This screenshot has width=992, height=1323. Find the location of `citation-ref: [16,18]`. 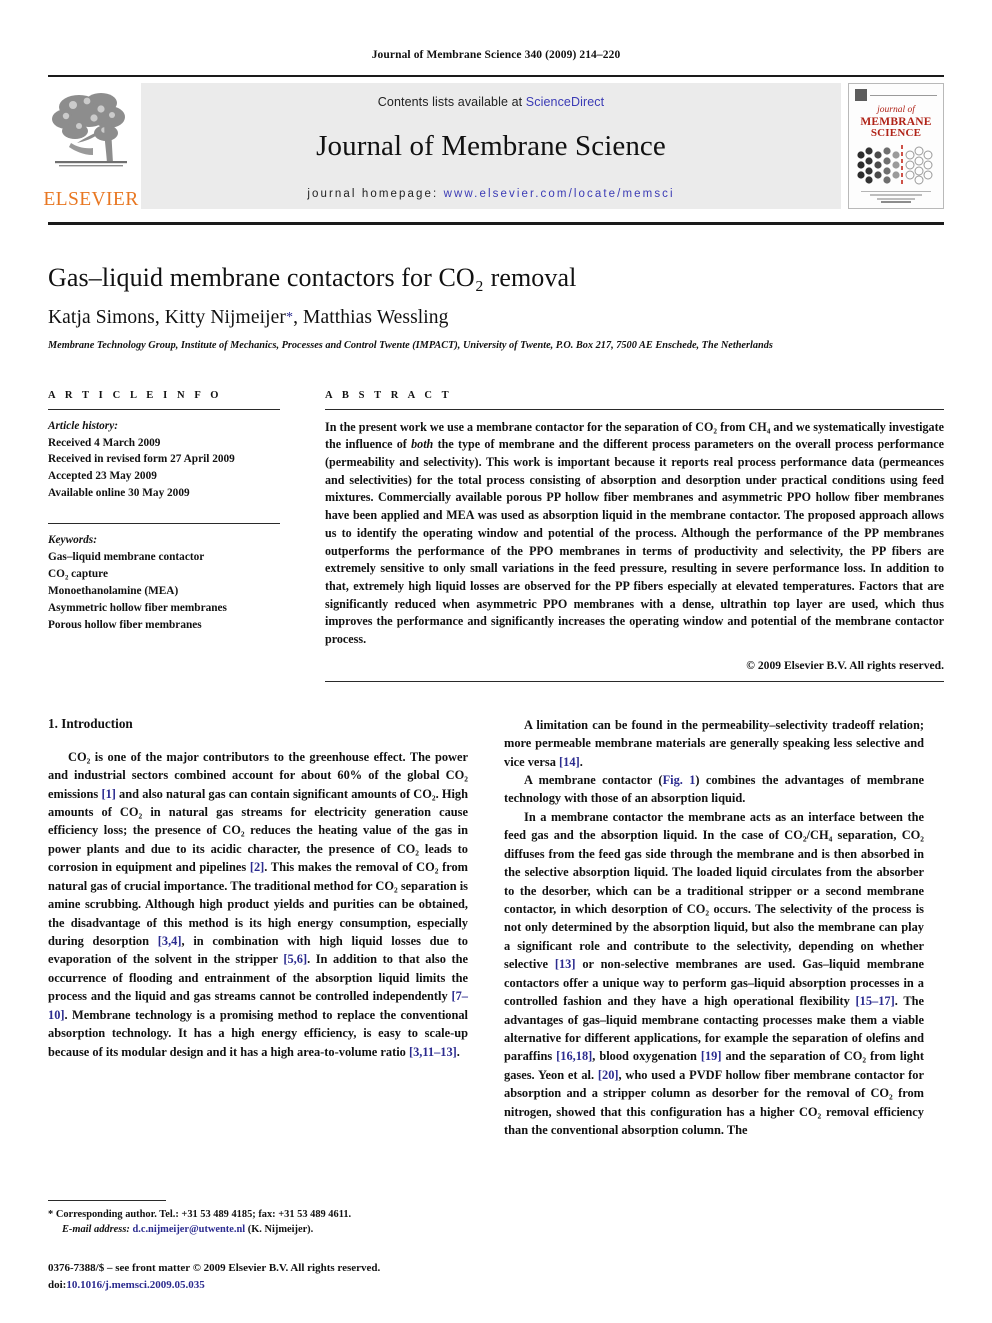

citation-ref: [16,18] is located at coordinates (574, 1056).